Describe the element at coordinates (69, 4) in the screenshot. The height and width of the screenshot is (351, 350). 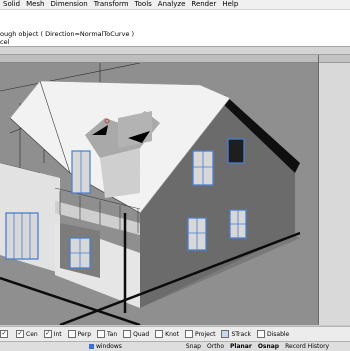
I see `menu-dimension: Dimension` at that location.